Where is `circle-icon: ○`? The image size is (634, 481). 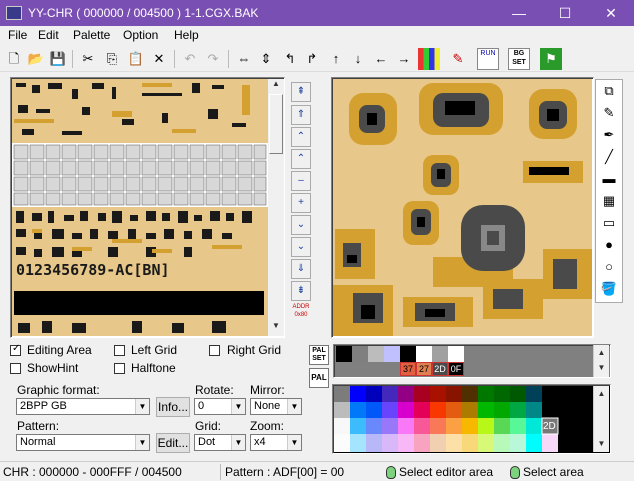
circle-icon: ○ is located at coordinates (609, 267).